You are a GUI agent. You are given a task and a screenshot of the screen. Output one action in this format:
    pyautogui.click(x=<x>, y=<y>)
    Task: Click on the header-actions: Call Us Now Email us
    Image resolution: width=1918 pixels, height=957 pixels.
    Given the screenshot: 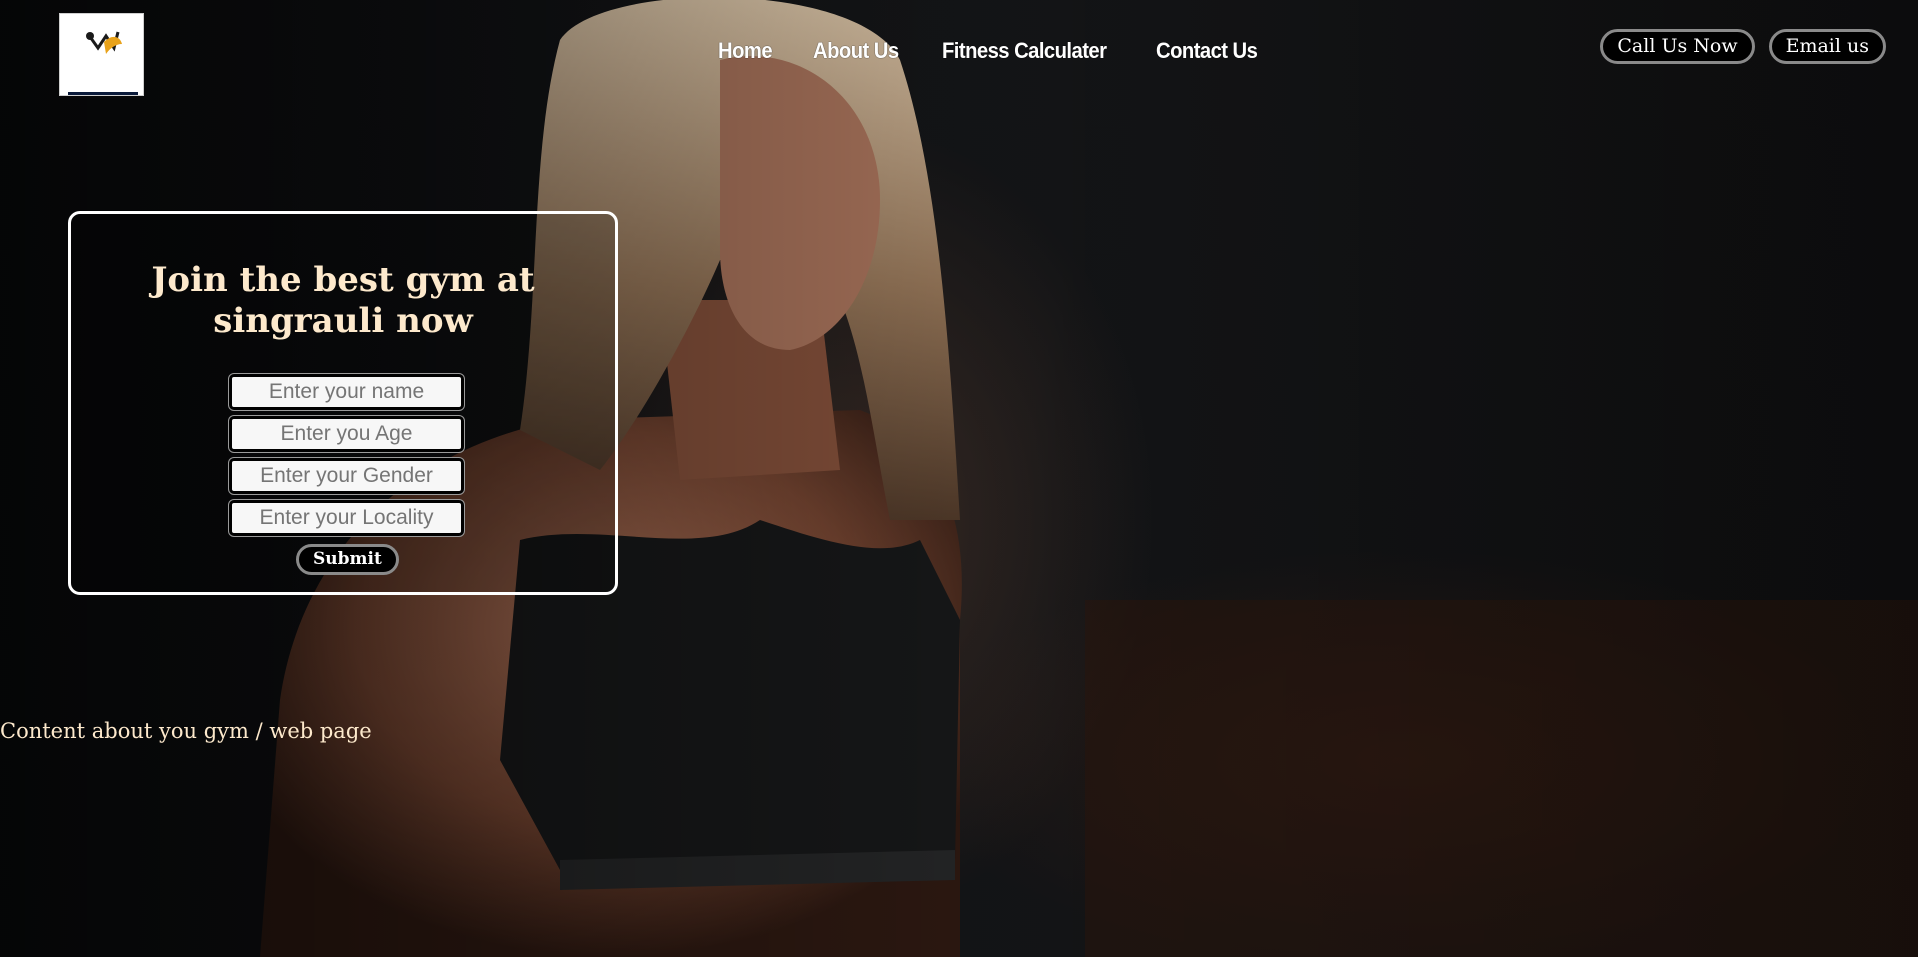 What is the action you would take?
    pyautogui.click(x=1743, y=46)
    